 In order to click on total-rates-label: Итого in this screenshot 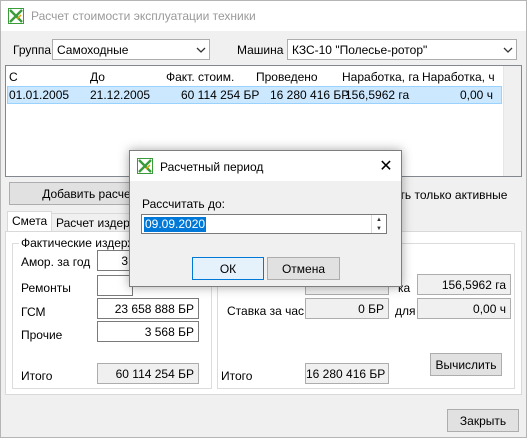, I will do `click(237, 376)`.